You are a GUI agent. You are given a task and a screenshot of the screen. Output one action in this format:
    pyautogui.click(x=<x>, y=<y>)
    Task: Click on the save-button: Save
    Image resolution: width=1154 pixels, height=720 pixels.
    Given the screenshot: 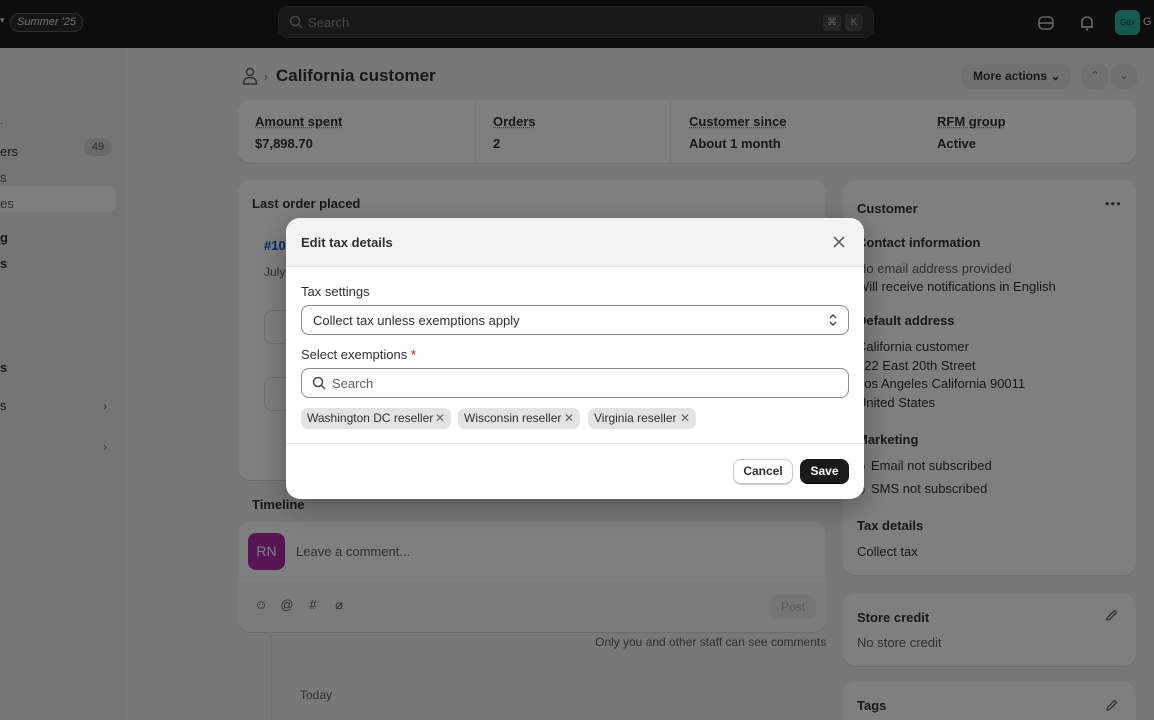 What is the action you would take?
    pyautogui.click(x=824, y=471)
    